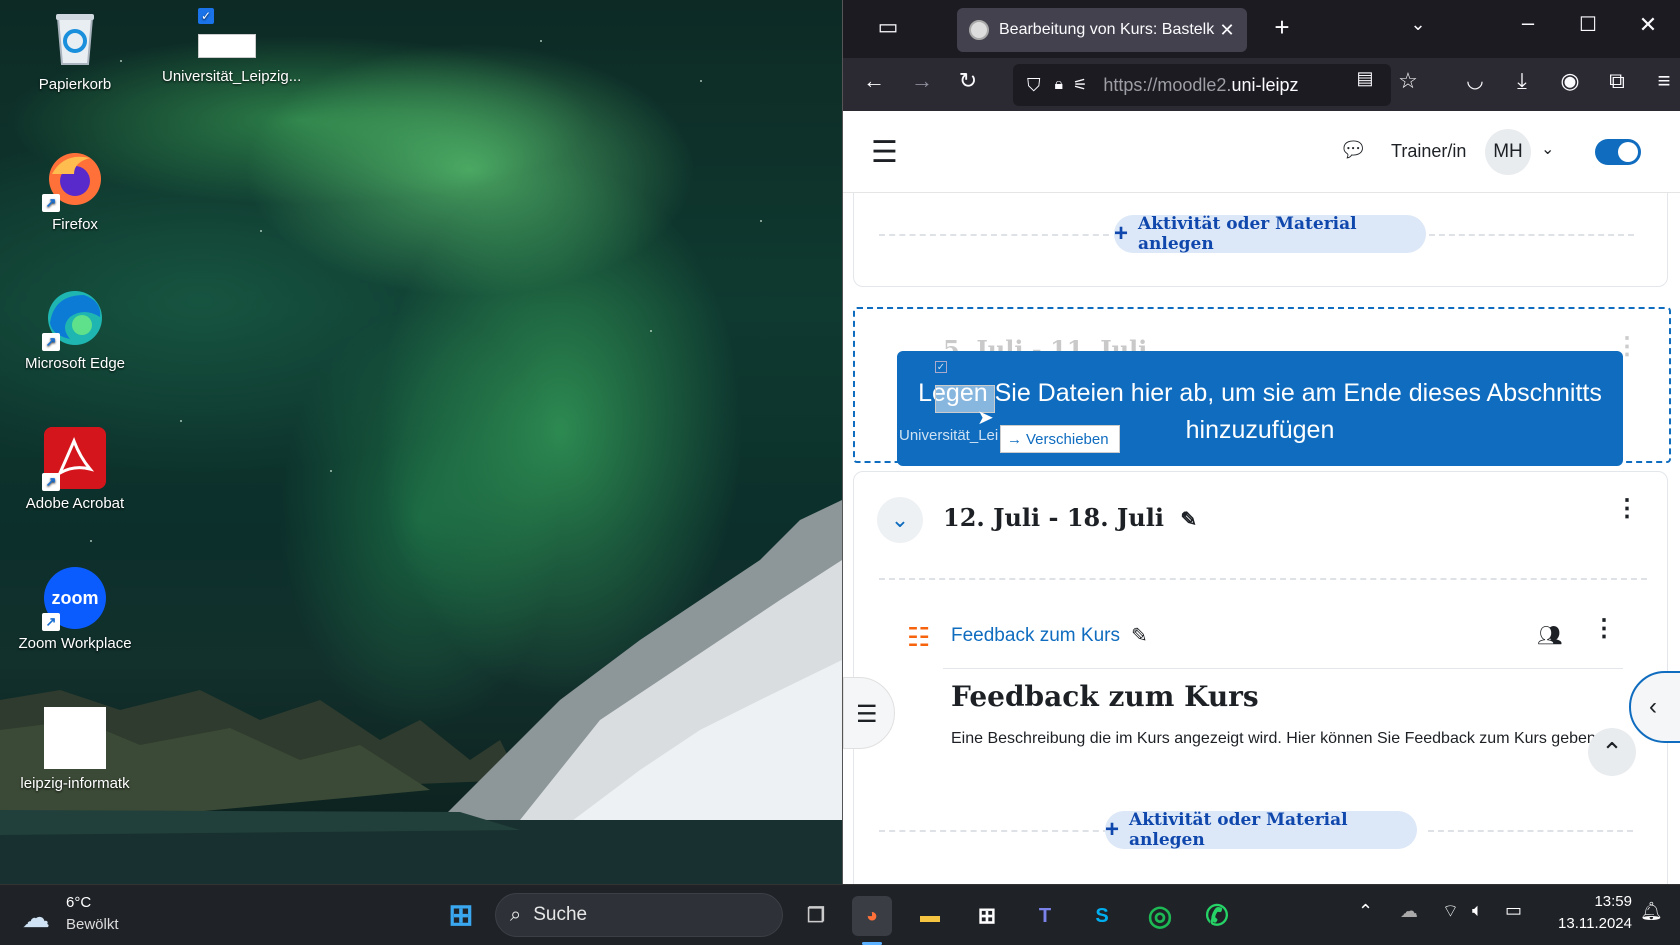 The height and width of the screenshot is (945, 1680). I want to click on course-section-previous: + Aktivität oder Material anlegen, so click(1260, 240).